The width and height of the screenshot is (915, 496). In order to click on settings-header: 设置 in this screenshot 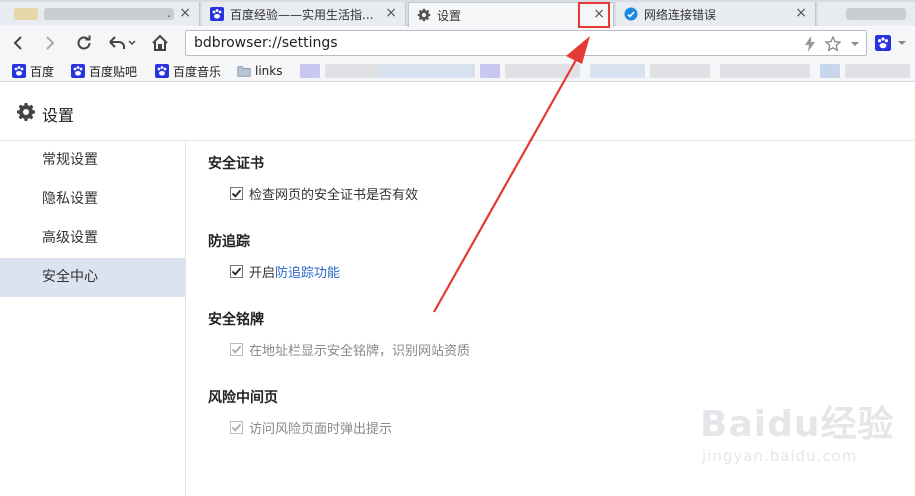, I will do `click(457, 112)`.